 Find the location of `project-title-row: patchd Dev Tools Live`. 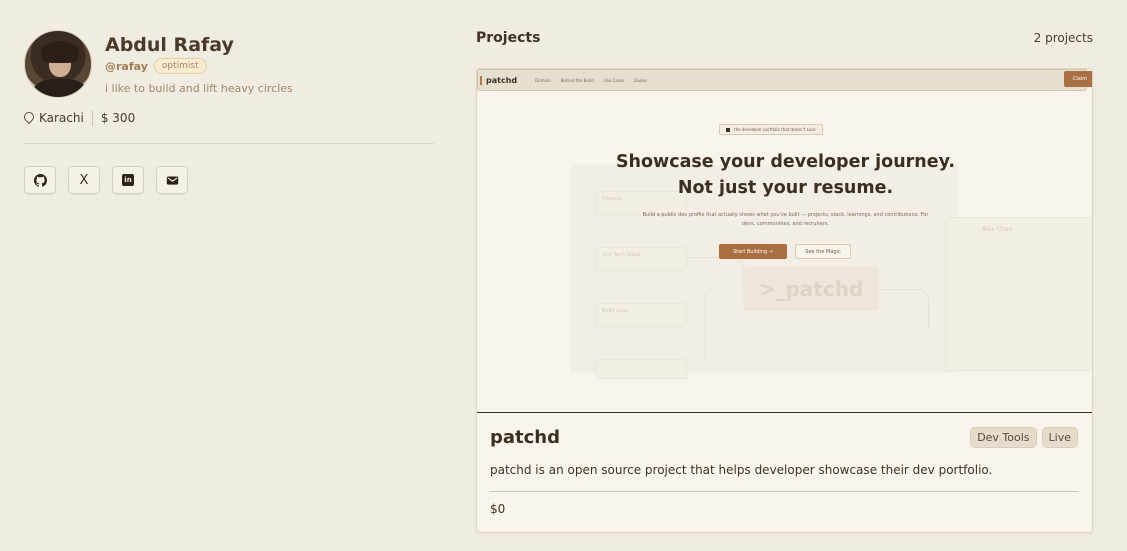

project-title-row: patchd Dev Tools Live is located at coordinates (784, 437).